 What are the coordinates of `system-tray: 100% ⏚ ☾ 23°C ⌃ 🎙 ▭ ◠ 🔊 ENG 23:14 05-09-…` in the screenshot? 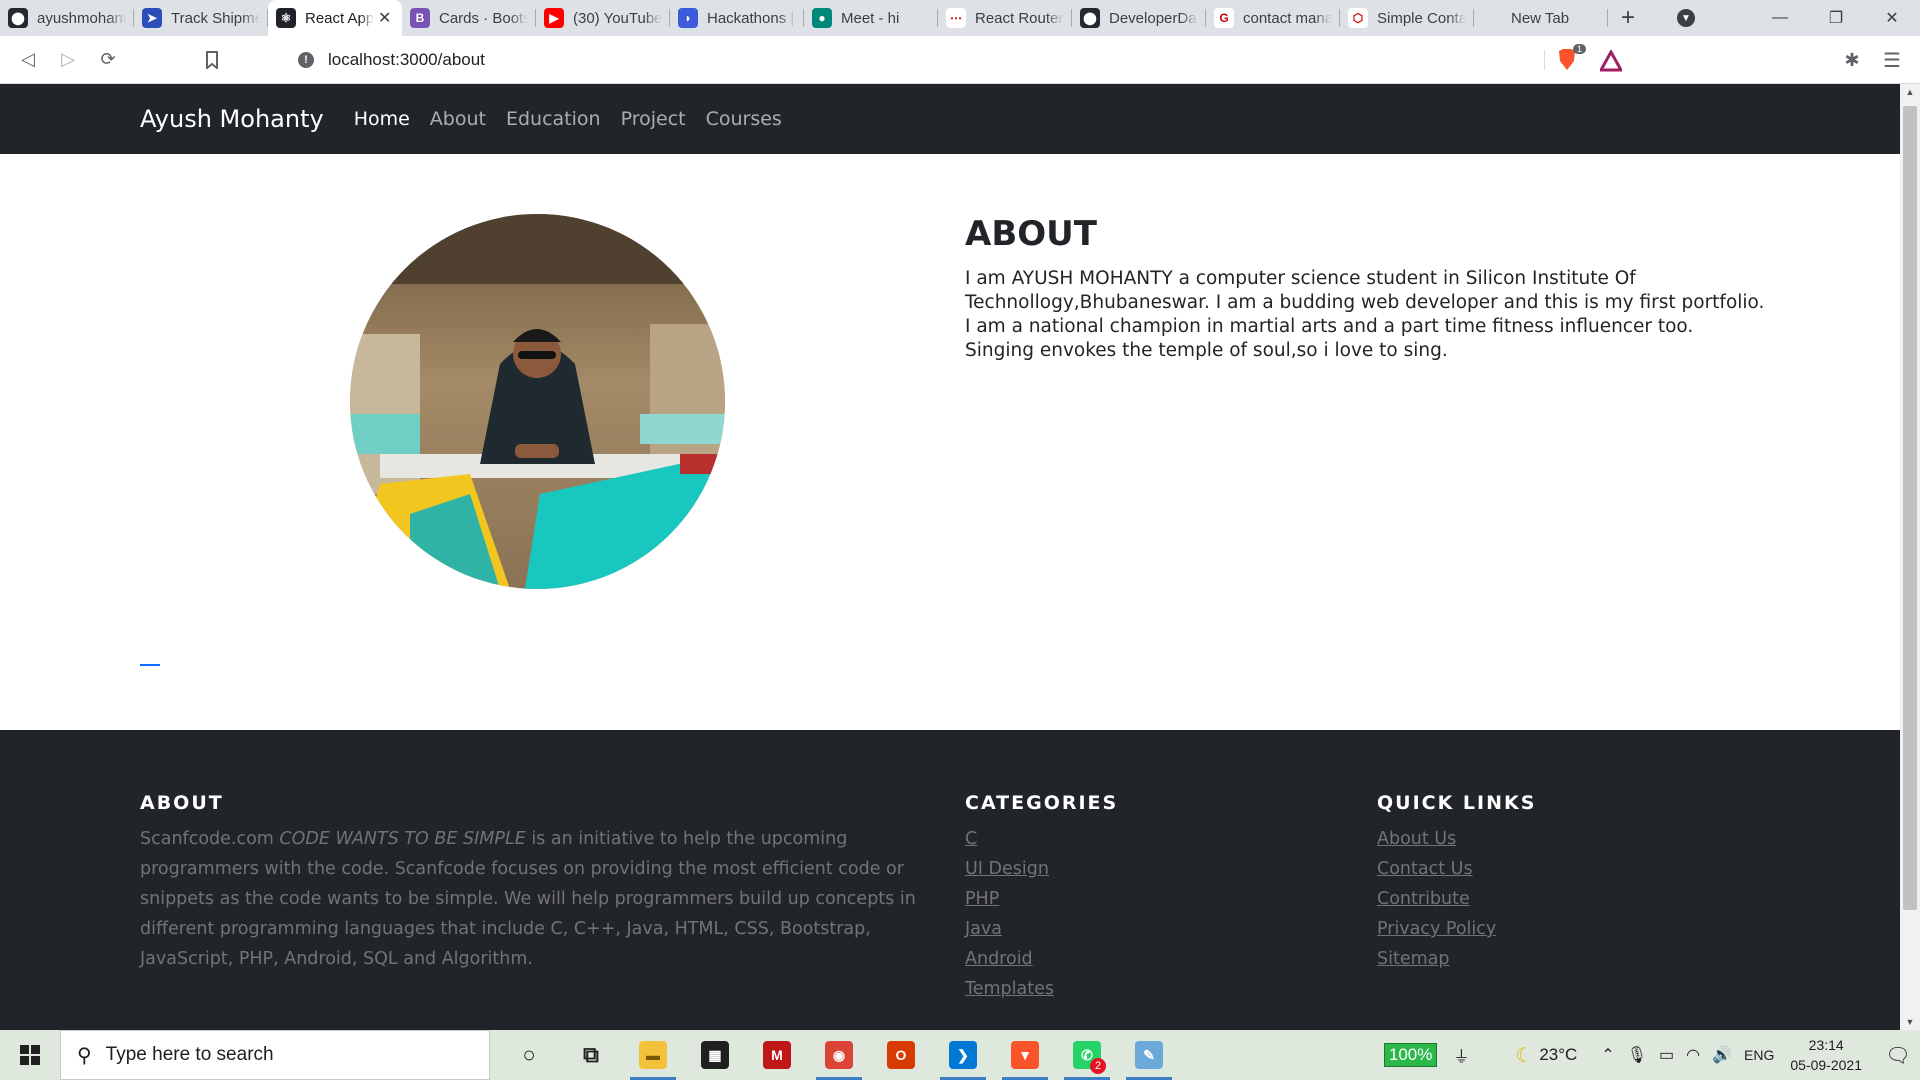 It's located at (1651, 1055).